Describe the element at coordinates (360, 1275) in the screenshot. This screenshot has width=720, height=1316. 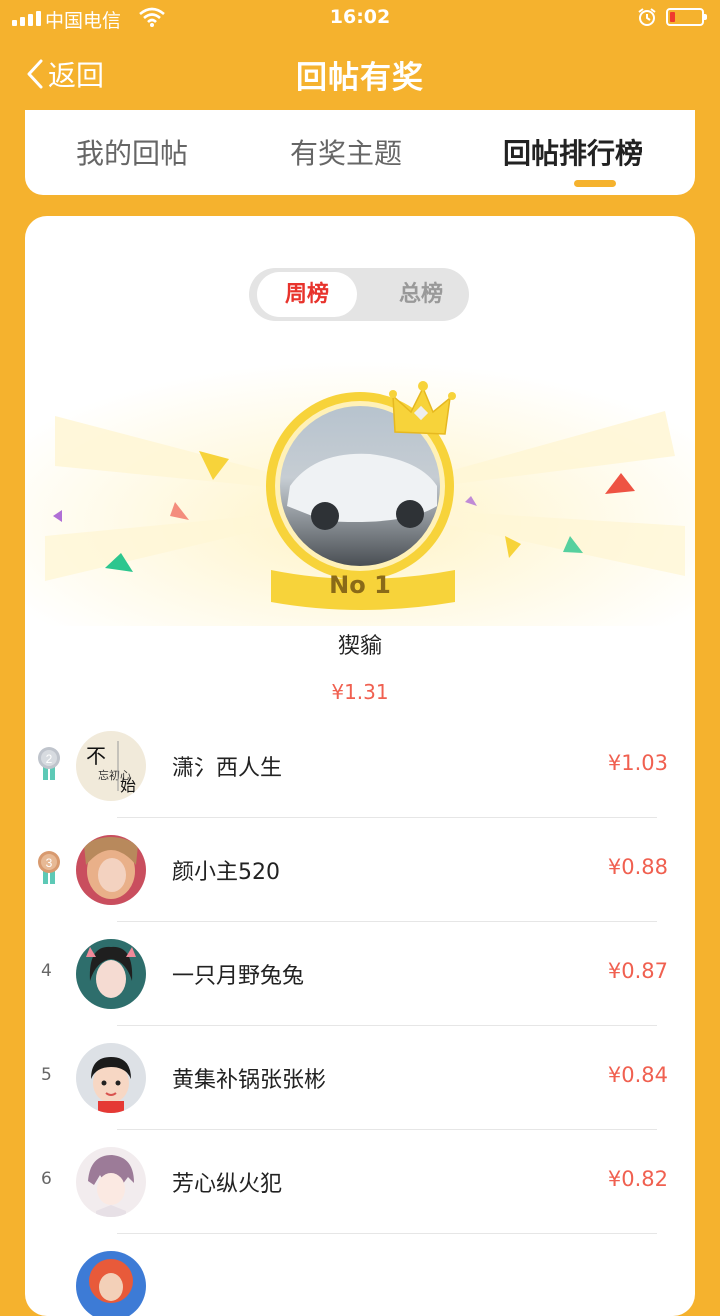
I see `list-item` at that location.